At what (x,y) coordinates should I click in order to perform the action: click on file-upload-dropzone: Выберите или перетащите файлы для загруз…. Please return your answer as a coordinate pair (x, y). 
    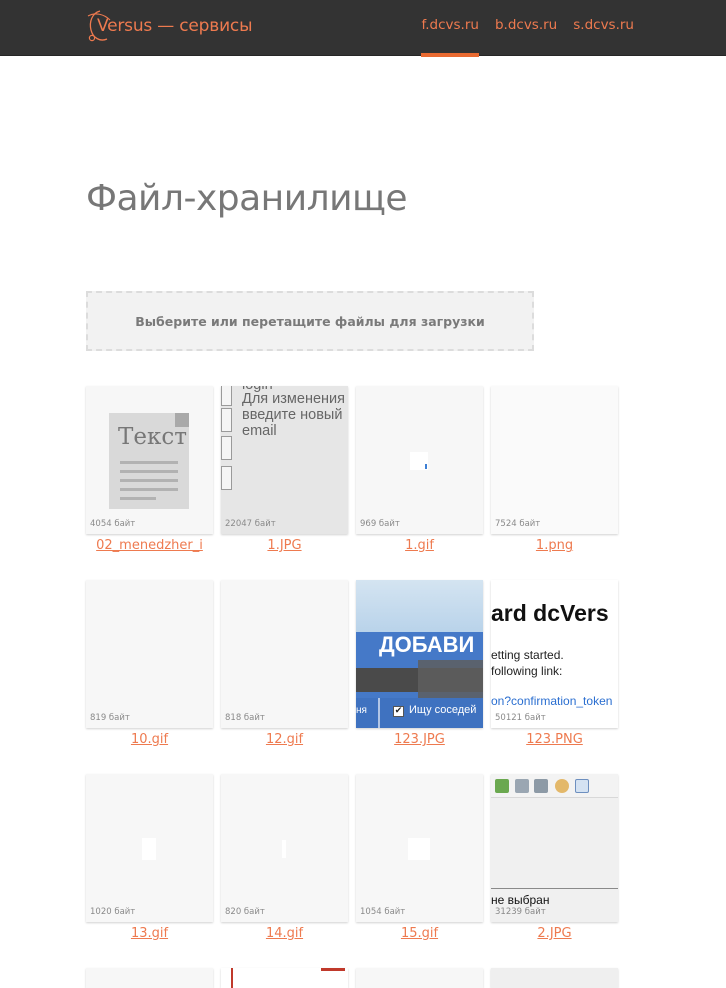
    Looking at the image, I should click on (310, 321).